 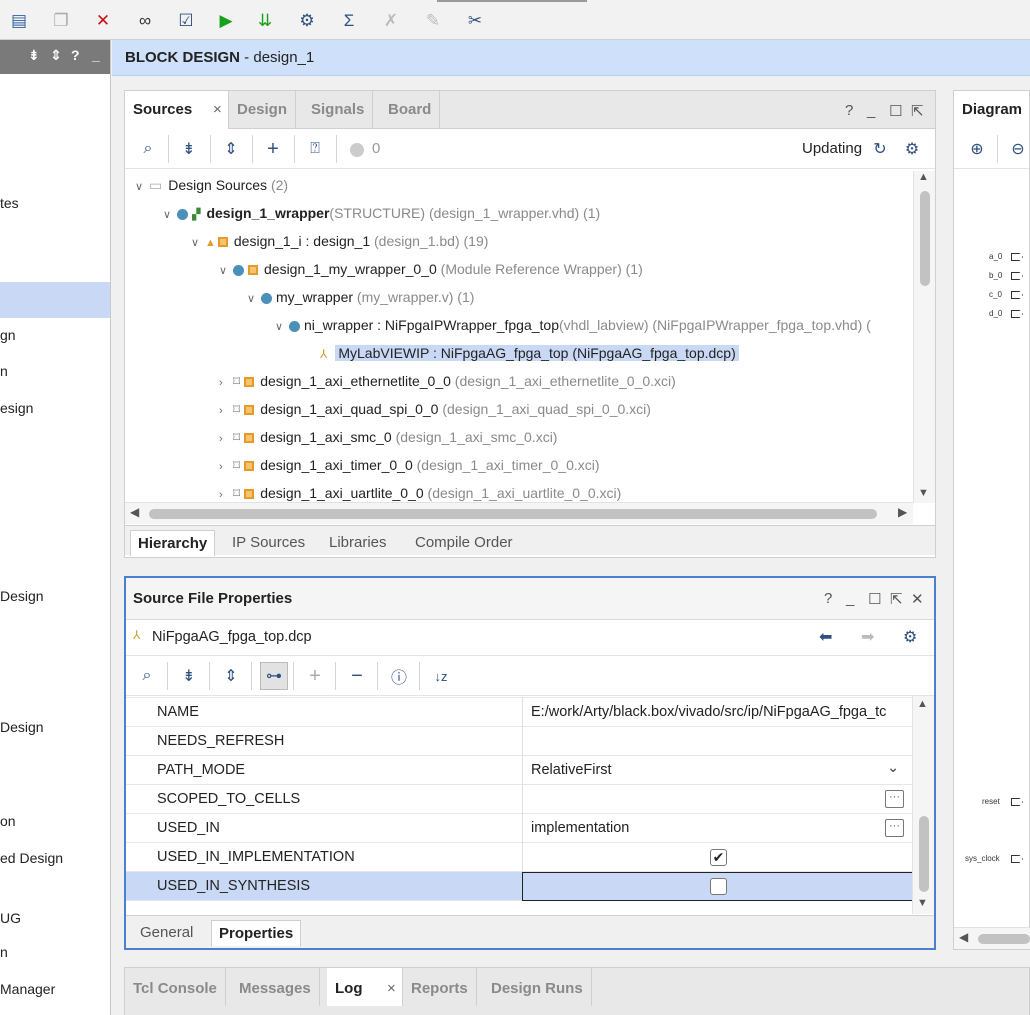 I want to click on tab-board: Board, so click(x=410, y=110).